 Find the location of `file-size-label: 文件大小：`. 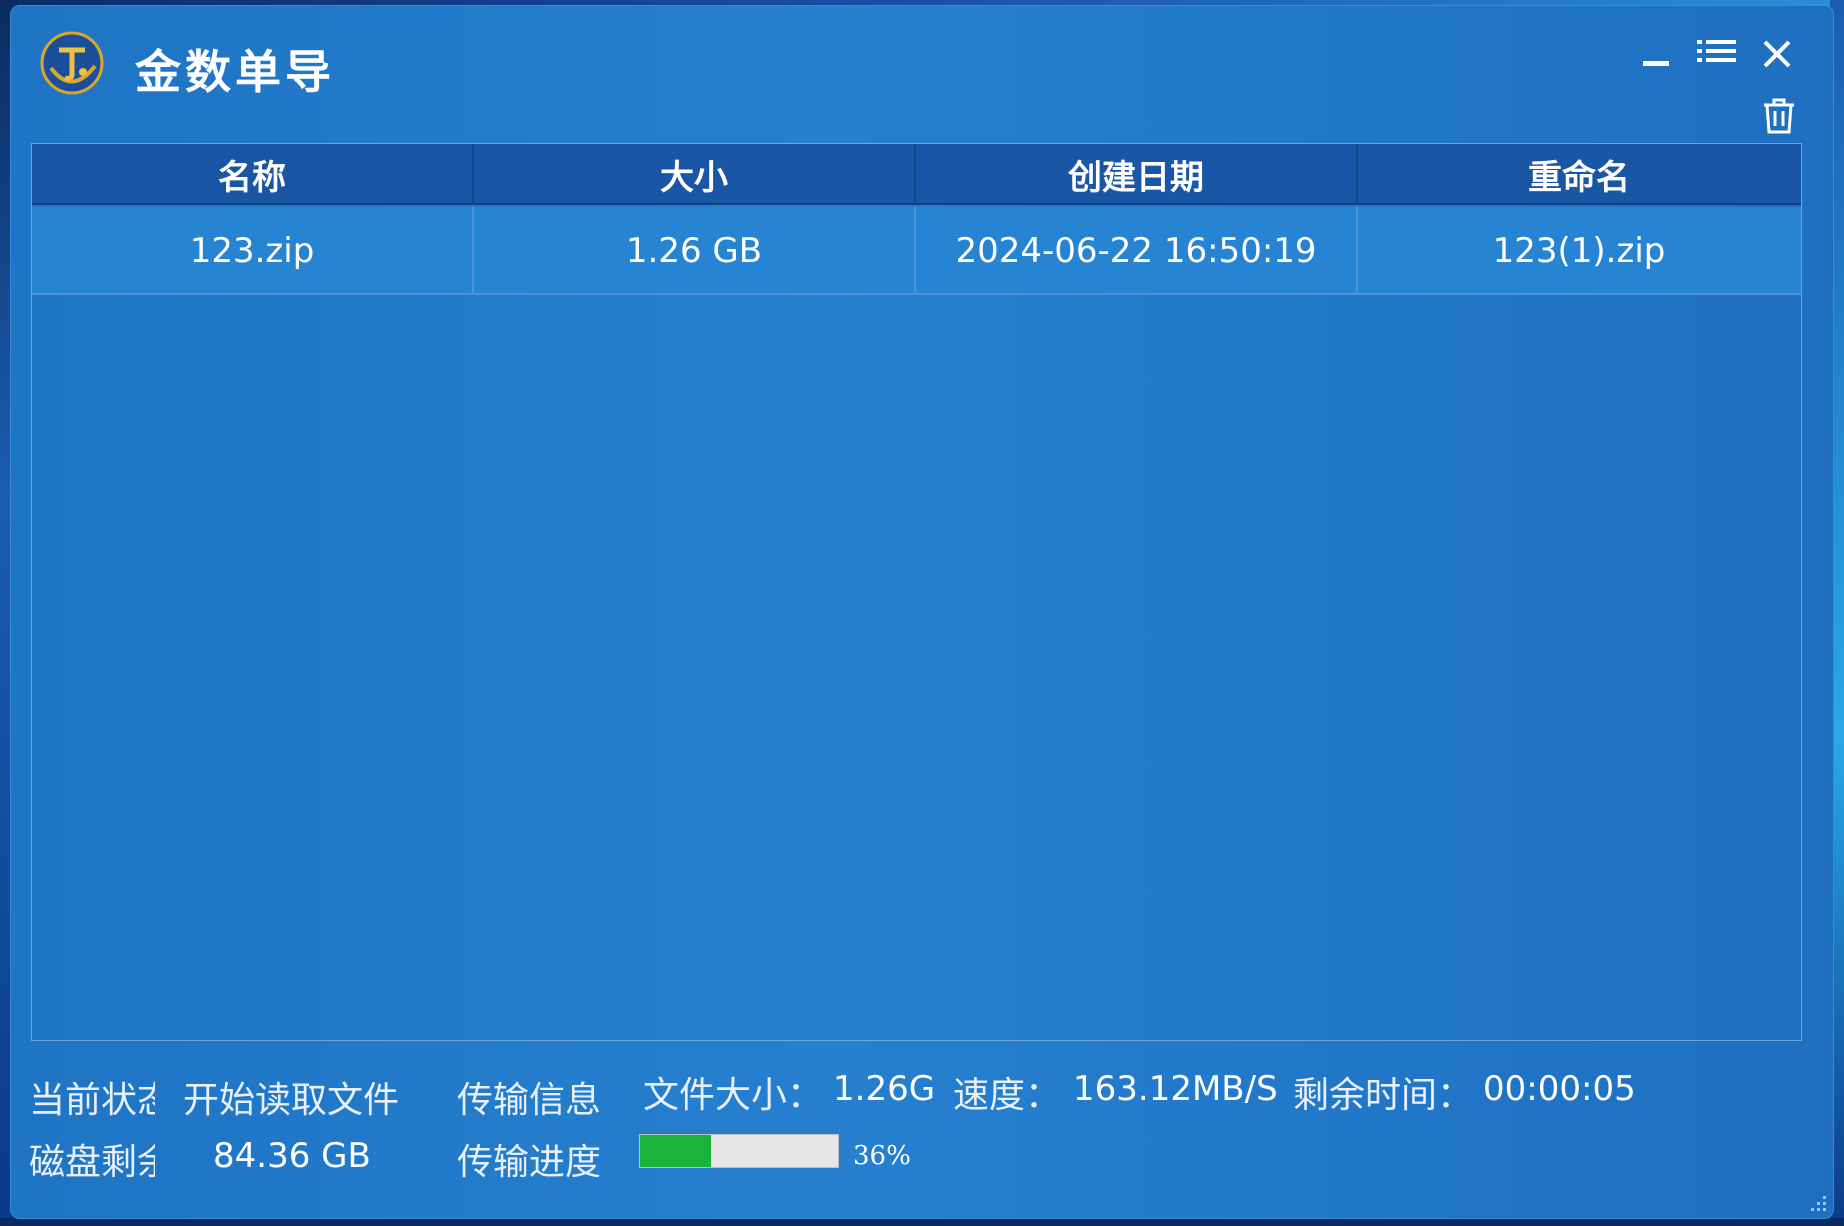

file-size-label: 文件大小： is located at coordinates (733, 1095).